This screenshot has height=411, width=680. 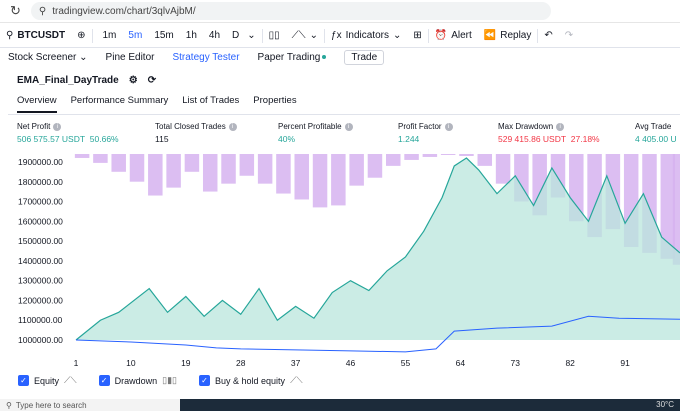 What do you see at coordinates (9, 405) in the screenshot?
I see `search-icon: ⚲` at bounding box center [9, 405].